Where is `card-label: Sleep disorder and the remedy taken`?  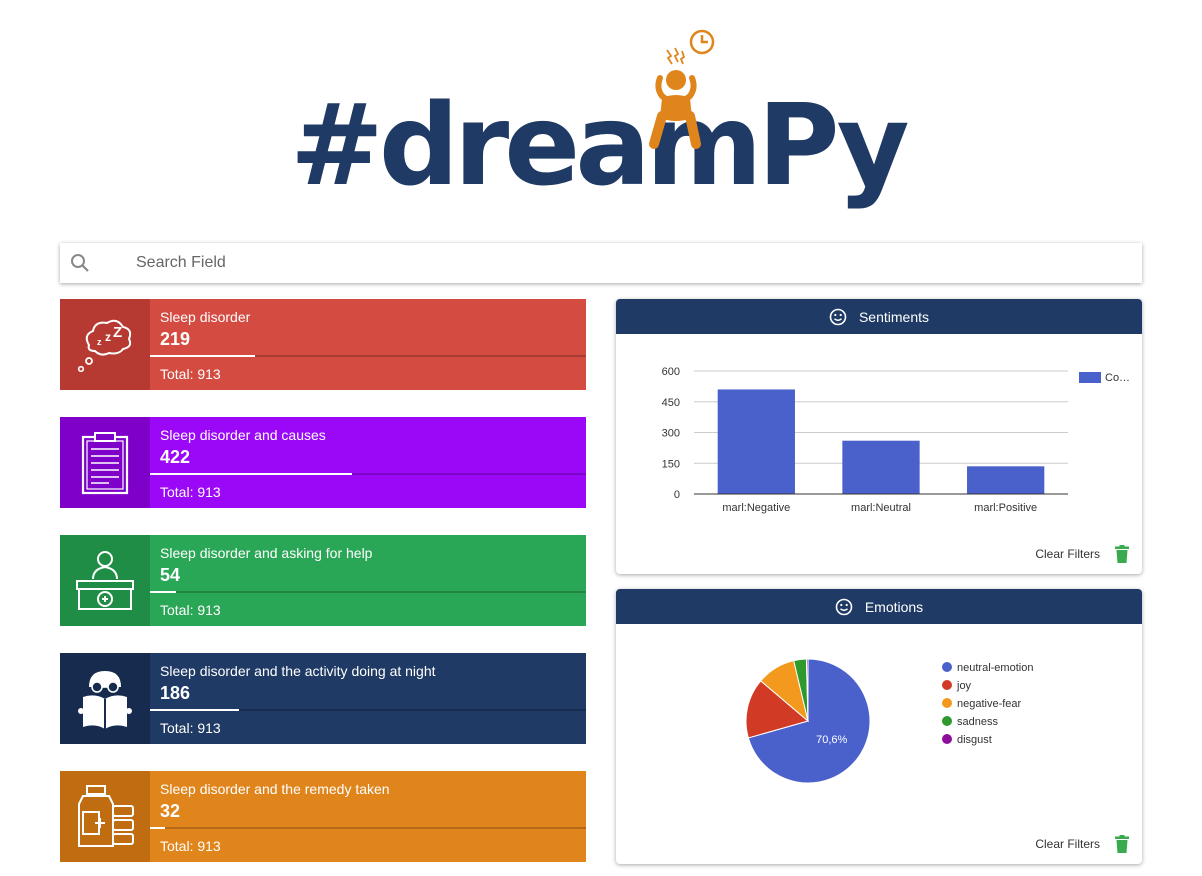 card-label: Sleep disorder and the remedy taken is located at coordinates (275, 789).